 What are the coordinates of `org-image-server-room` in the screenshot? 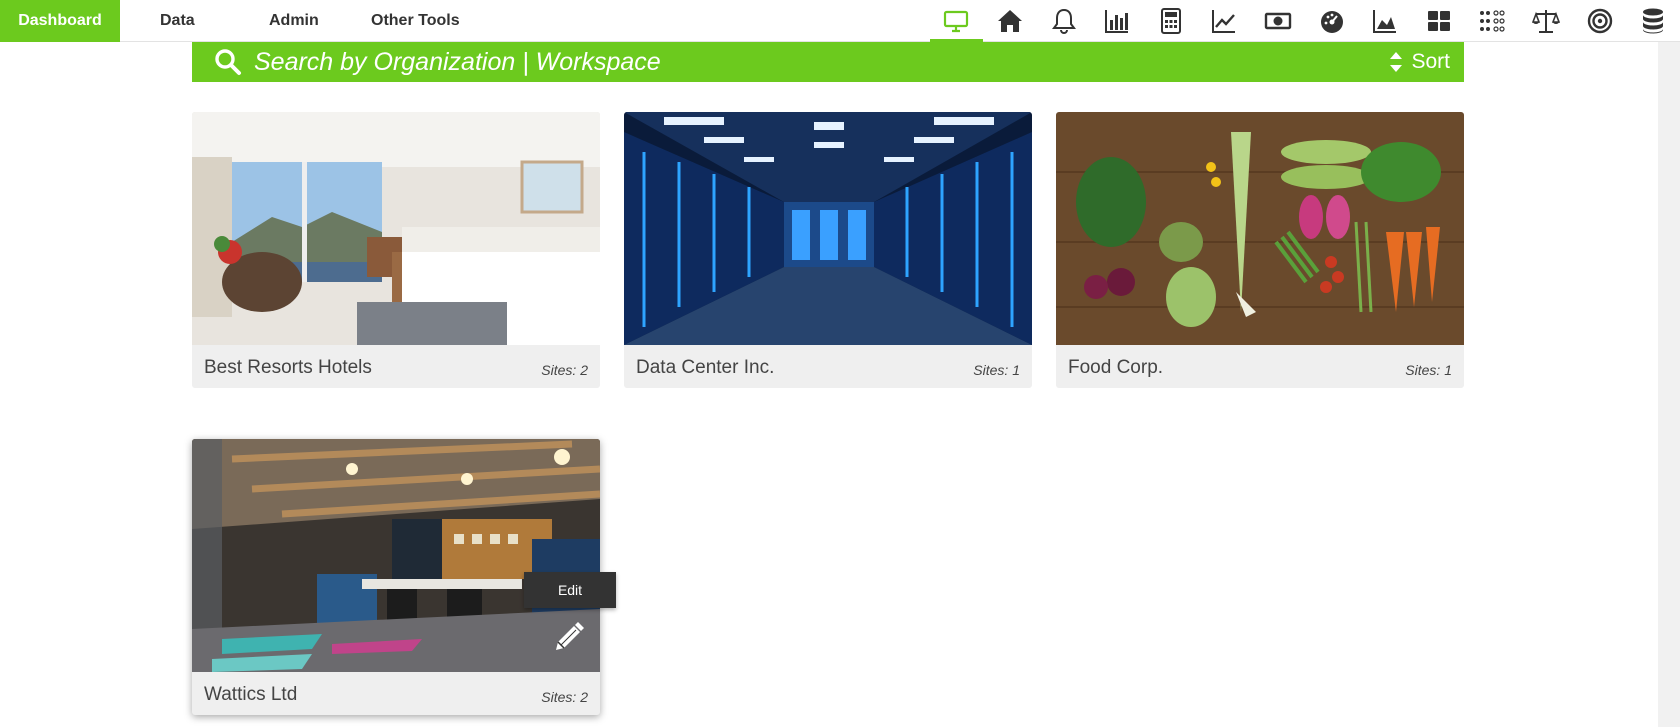 It's located at (828, 228).